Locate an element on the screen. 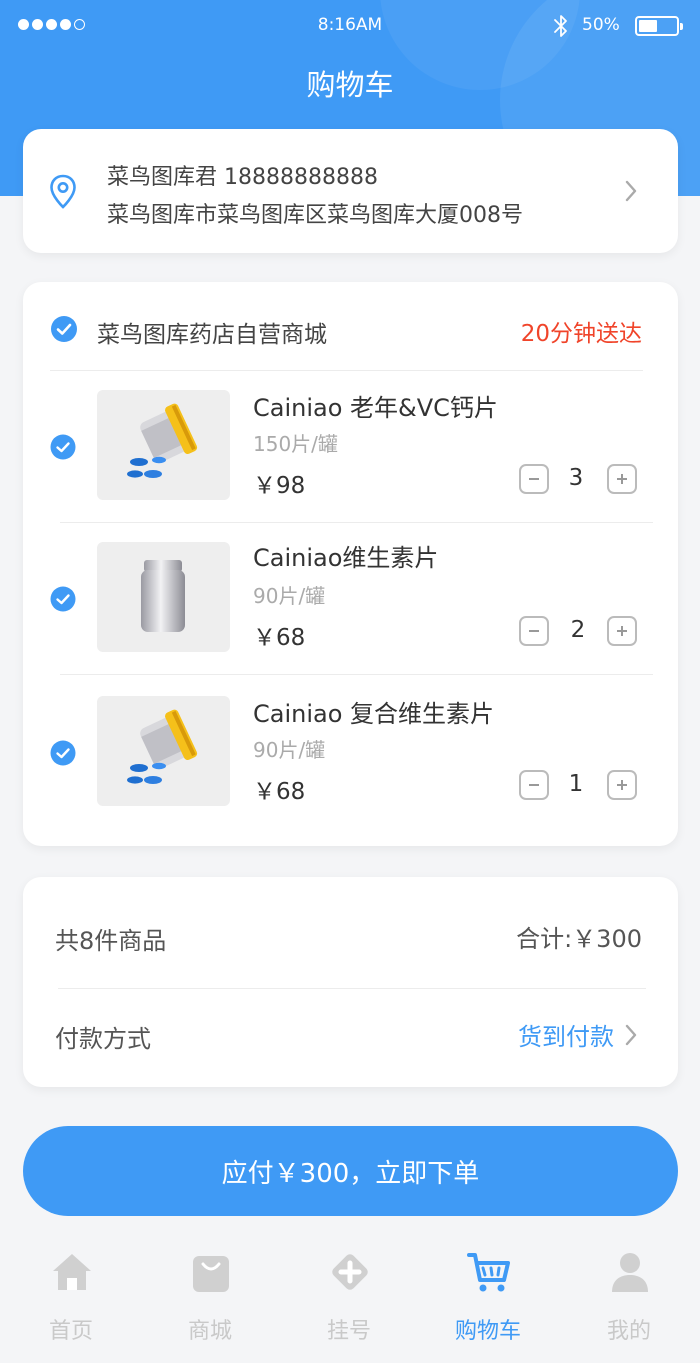  product-name: Cainiao 老年&VC钙片 is located at coordinates (375, 408).